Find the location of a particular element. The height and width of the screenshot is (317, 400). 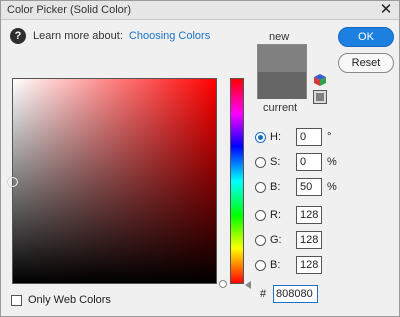

saturation-unit: % is located at coordinates (332, 162).